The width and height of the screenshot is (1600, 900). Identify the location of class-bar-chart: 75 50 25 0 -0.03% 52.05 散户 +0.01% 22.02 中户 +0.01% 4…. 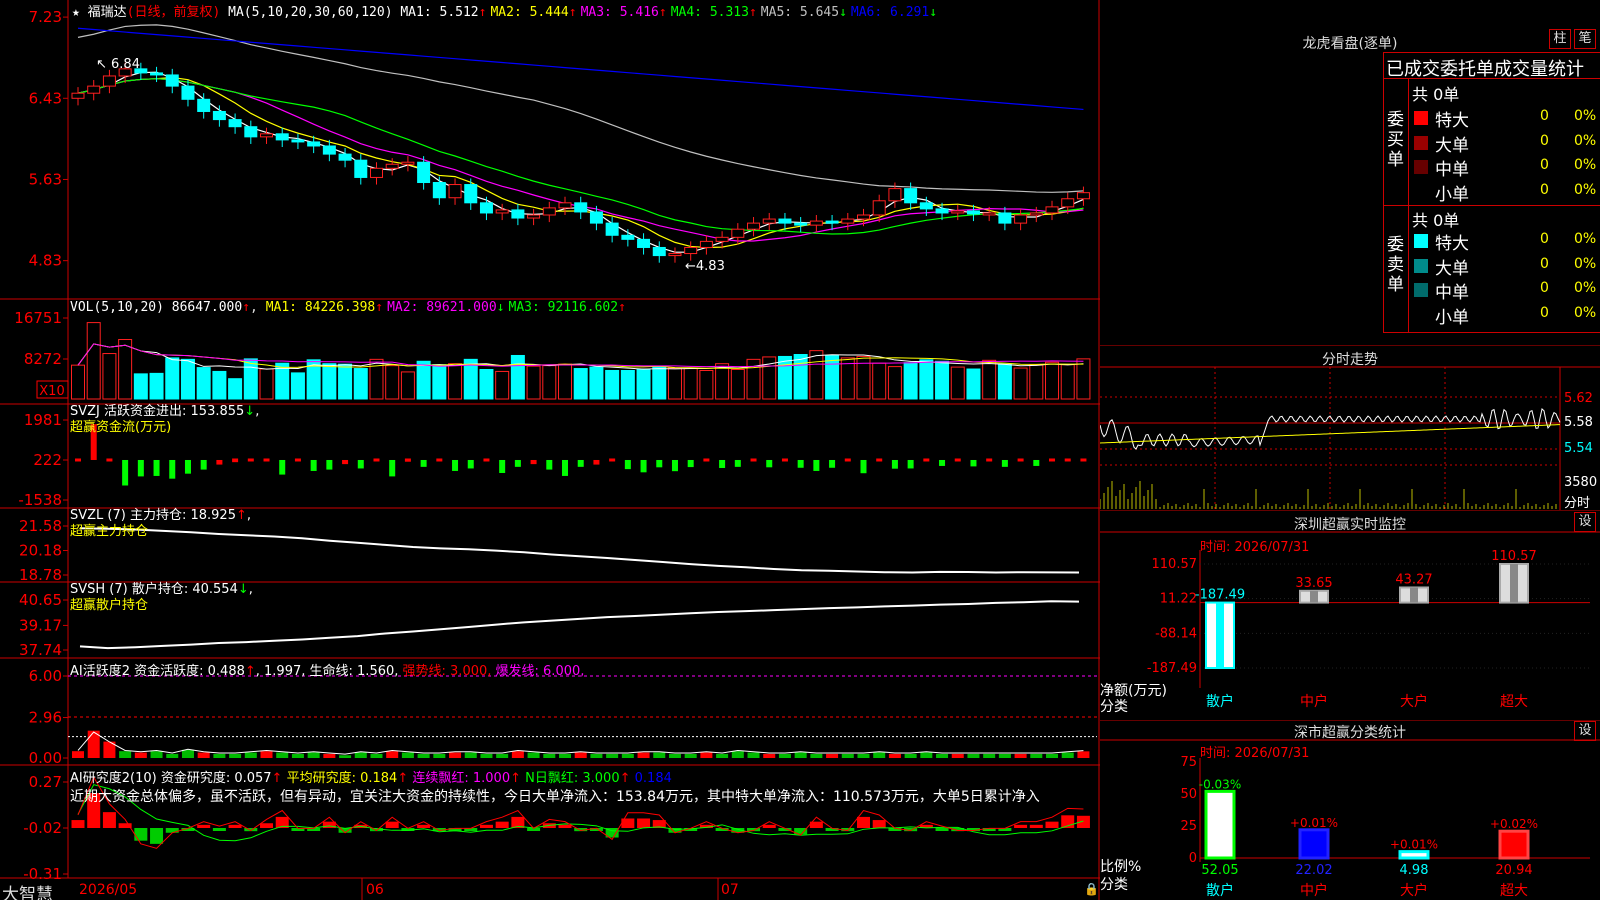
(1350, 810).